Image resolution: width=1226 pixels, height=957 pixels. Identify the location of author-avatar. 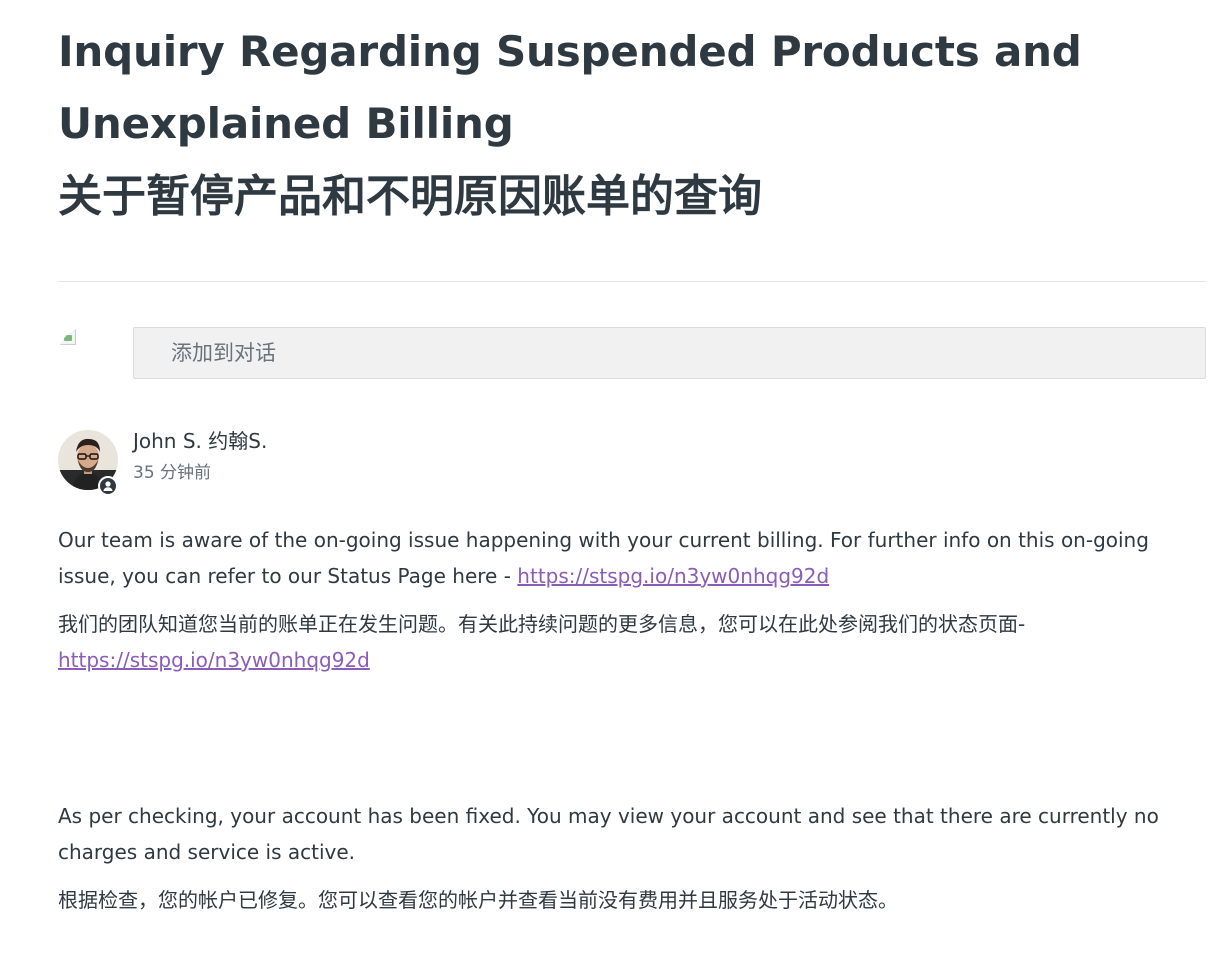
(88, 463).